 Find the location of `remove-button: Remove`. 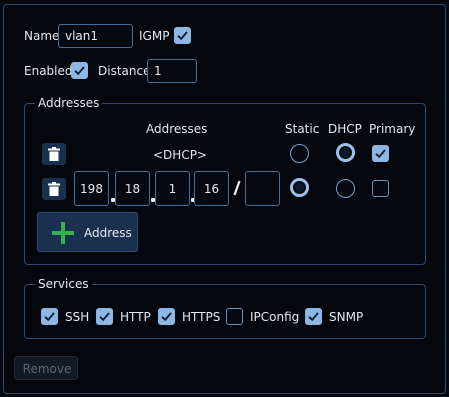

remove-button: Remove is located at coordinates (46, 368).